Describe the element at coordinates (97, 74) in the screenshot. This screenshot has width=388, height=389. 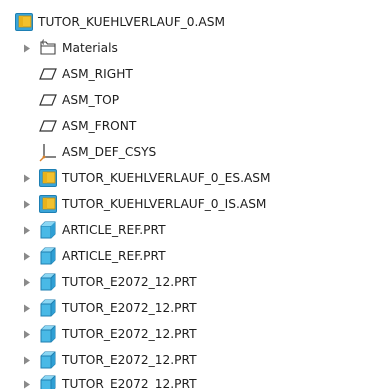
I see `tree-item-label: ASM_RIGHT` at that location.